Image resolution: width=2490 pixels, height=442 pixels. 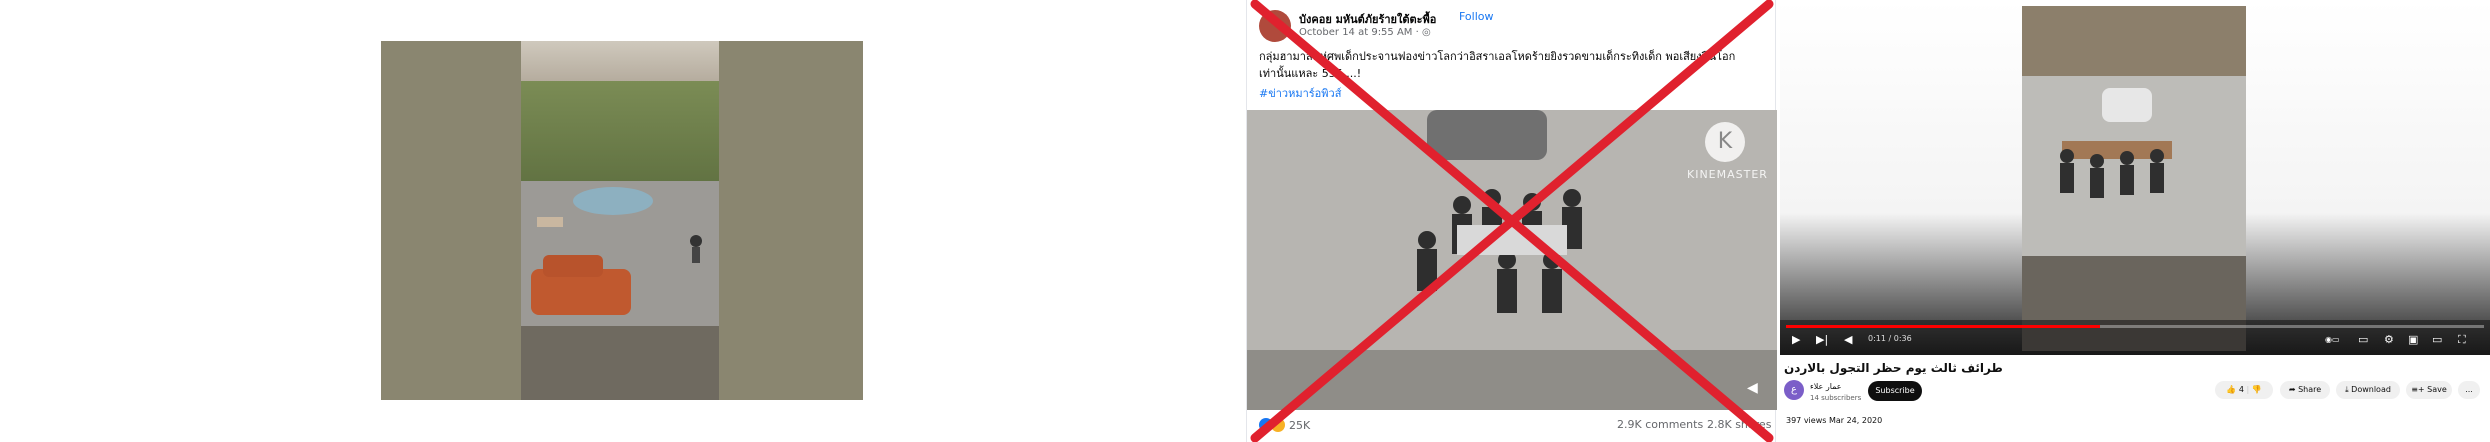 What do you see at coordinates (2437, 340) in the screenshot?
I see `theater-mode-icon: ▭` at bounding box center [2437, 340].